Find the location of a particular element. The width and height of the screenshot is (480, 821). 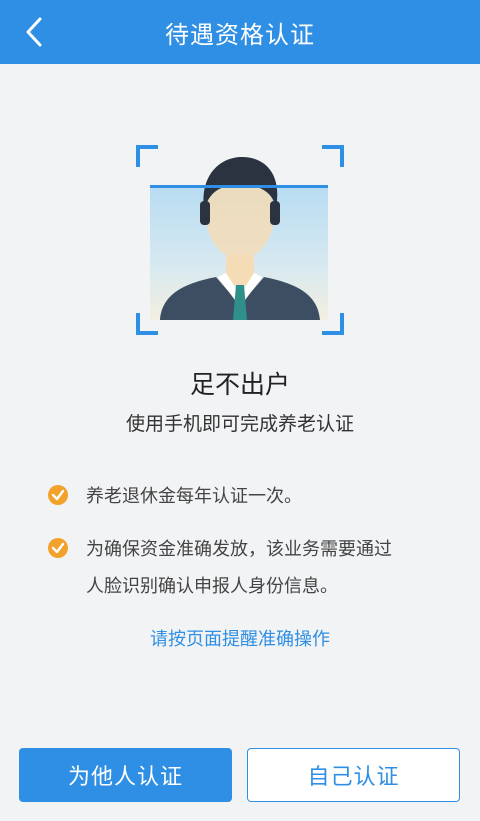

note-text-line: 为确保资金准确发放，该业务需要通过 is located at coordinates (239, 549).